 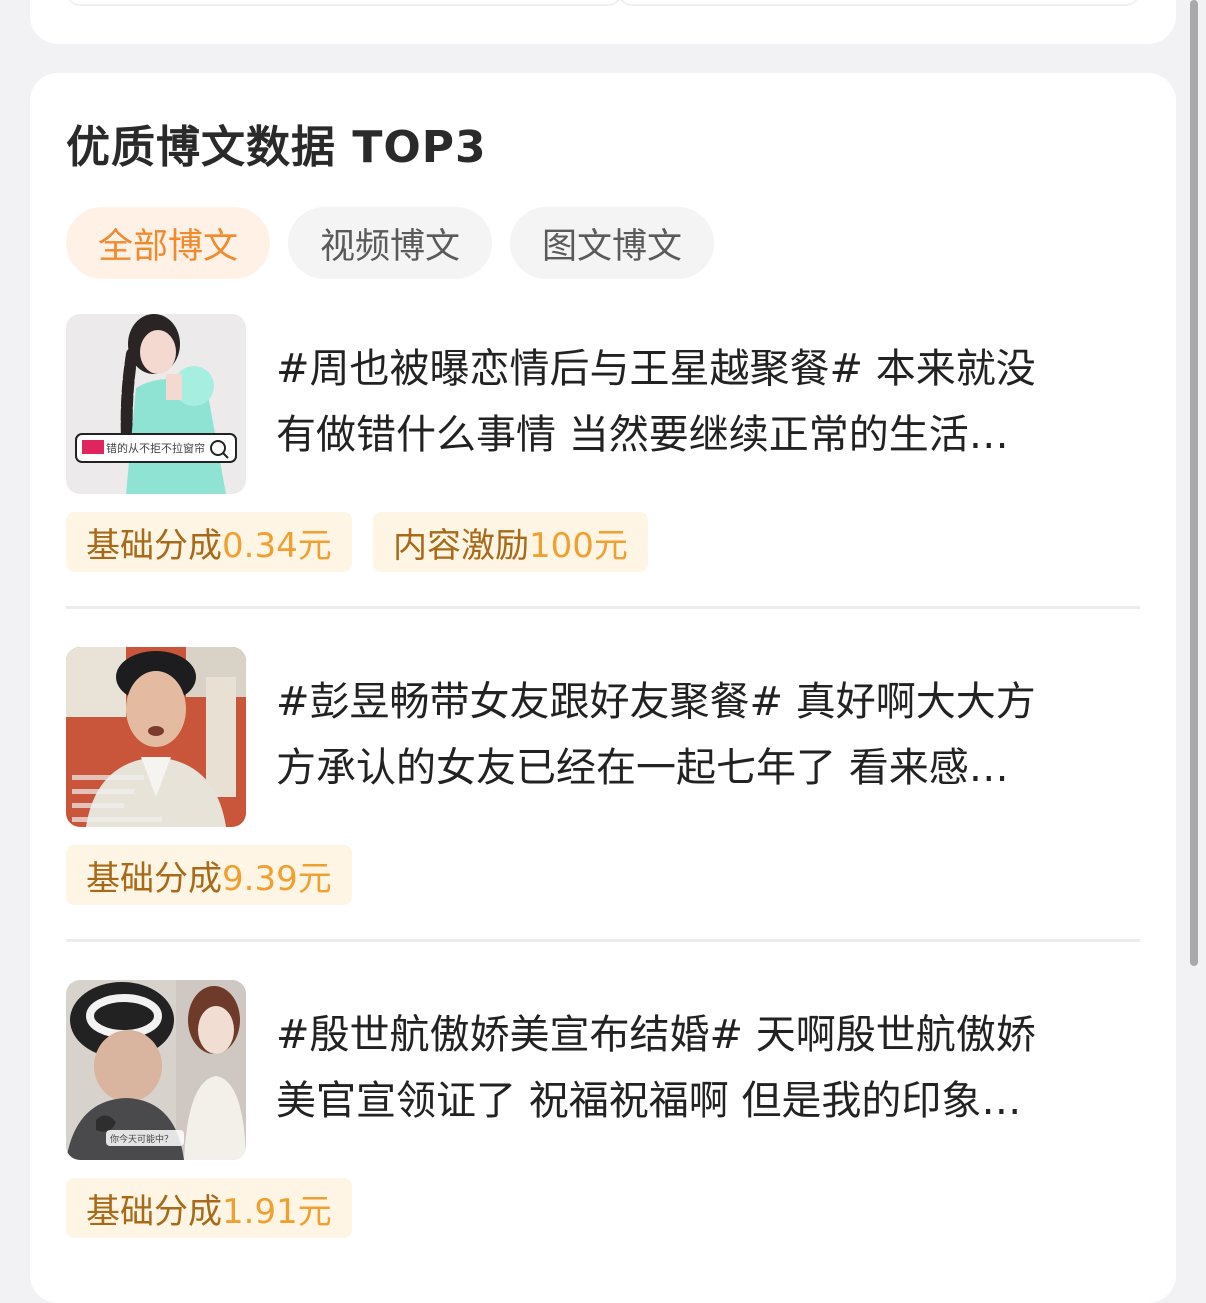 What do you see at coordinates (390, 243) in the screenshot?
I see `tab-video-posts: 视频博文` at bounding box center [390, 243].